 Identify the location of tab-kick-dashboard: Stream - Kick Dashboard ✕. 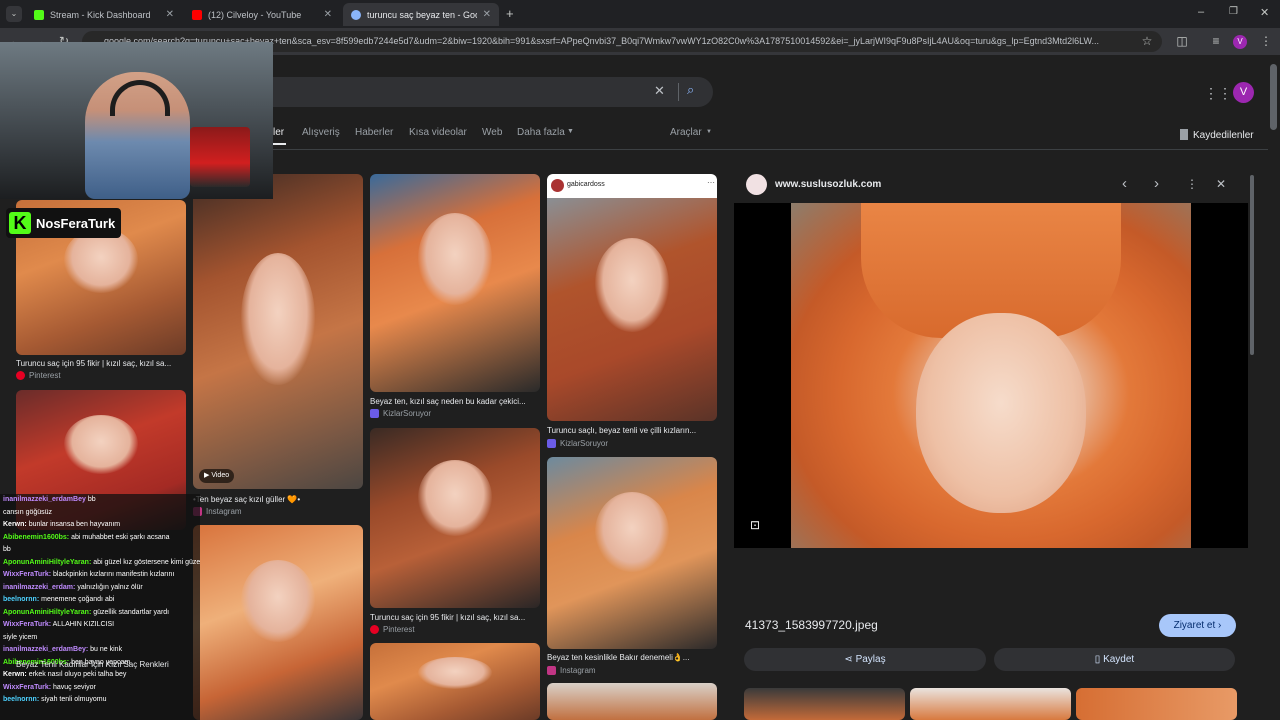
(104, 14).